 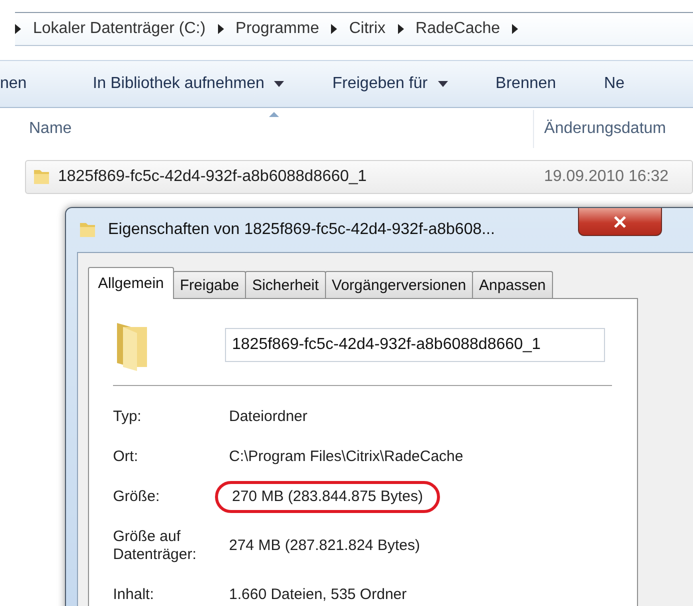 What do you see at coordinates (127, 417) in the screenshot?
I see `property-label: Typ:` at bounding box center [127, 417].